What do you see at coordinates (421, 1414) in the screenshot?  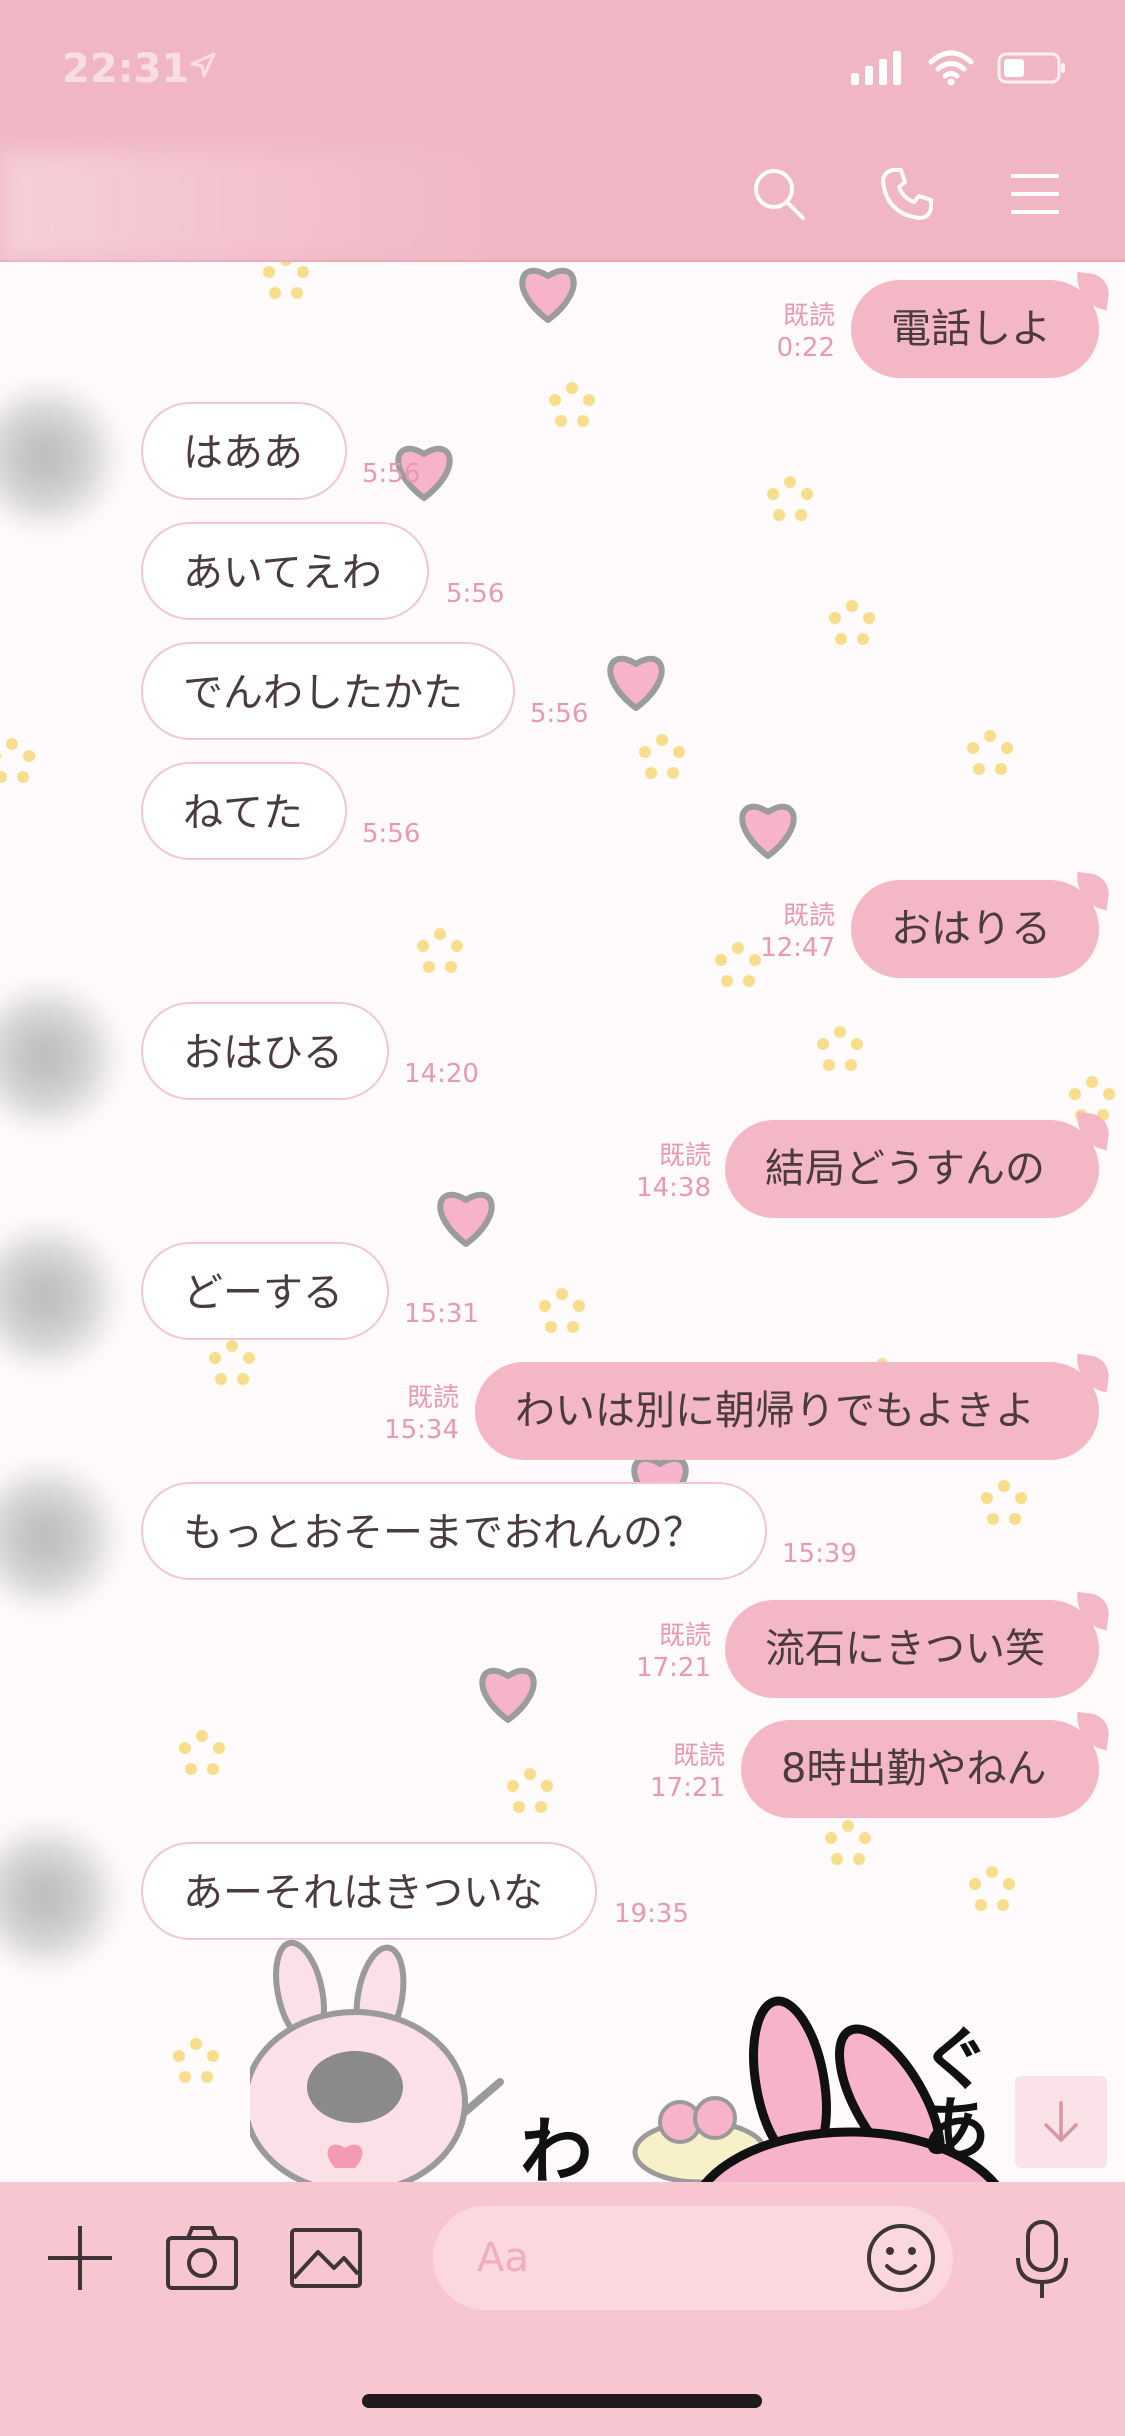 I see `message-meta: 既読 15:34` at bounding box center [421, 1414].